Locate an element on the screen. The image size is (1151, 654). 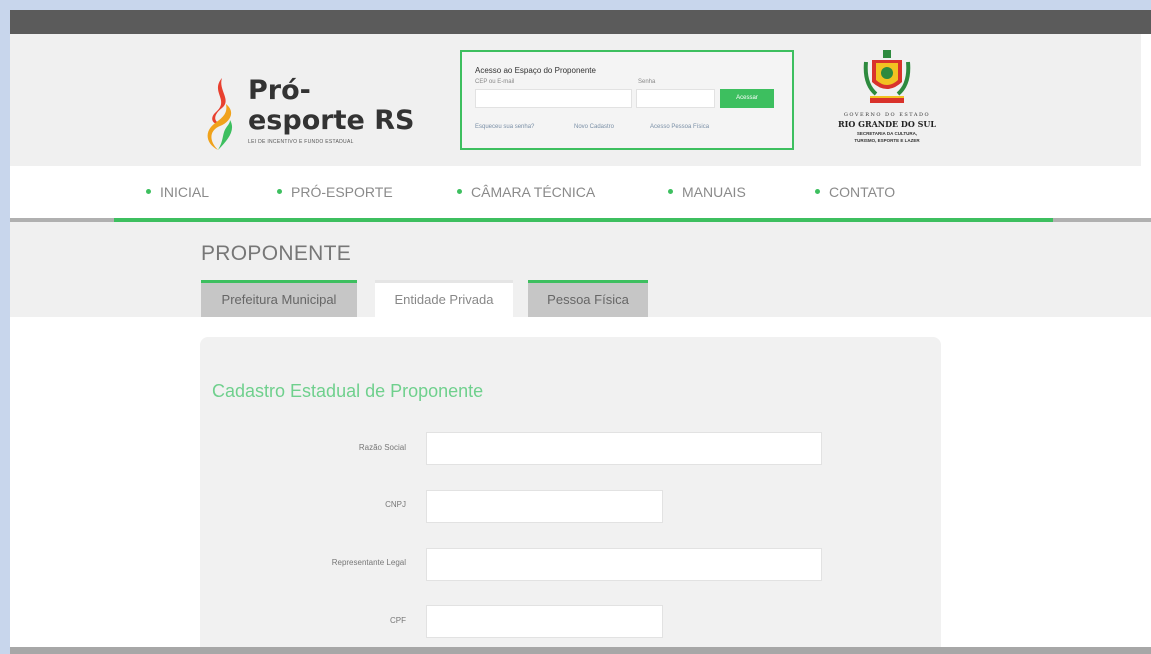
password-label: Senha is located at coordinates (647, 82).